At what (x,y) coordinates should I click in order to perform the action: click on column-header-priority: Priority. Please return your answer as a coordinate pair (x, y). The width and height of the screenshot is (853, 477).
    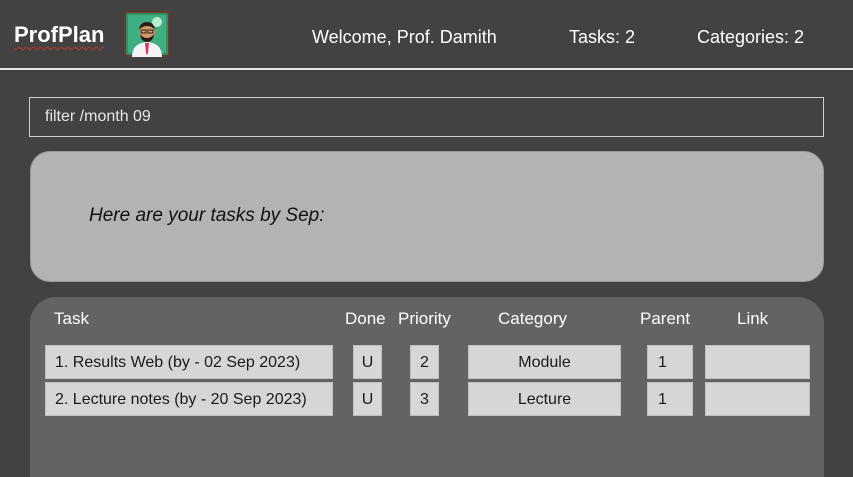
    Looking at the image, I should click on (424, 318).